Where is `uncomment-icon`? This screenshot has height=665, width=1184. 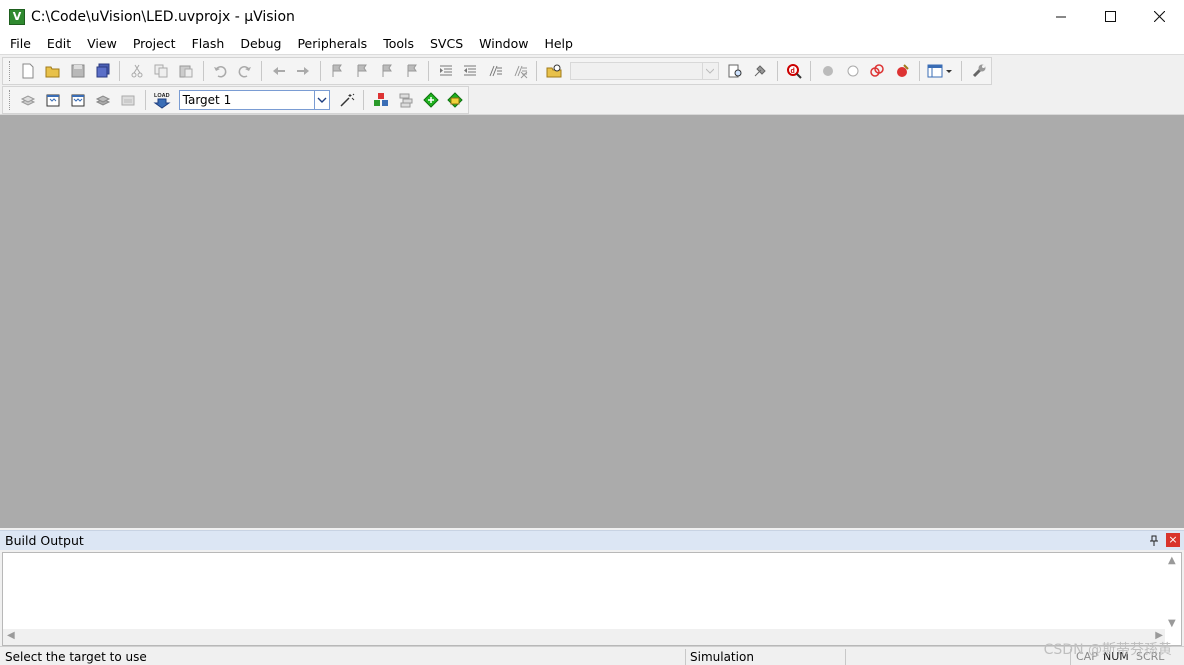 uncomment-icon is located at coordinates (521, 72).